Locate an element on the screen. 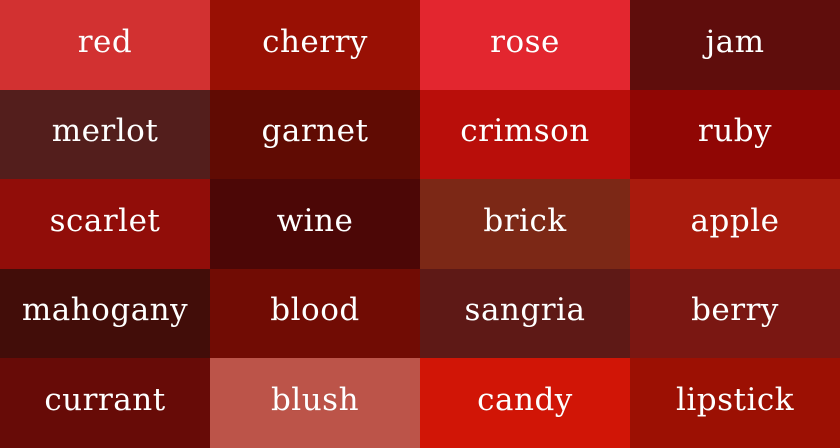 The height and width of the screenshot is (448, 840). swatch-berry: berry is located at coordinates (735, 313).